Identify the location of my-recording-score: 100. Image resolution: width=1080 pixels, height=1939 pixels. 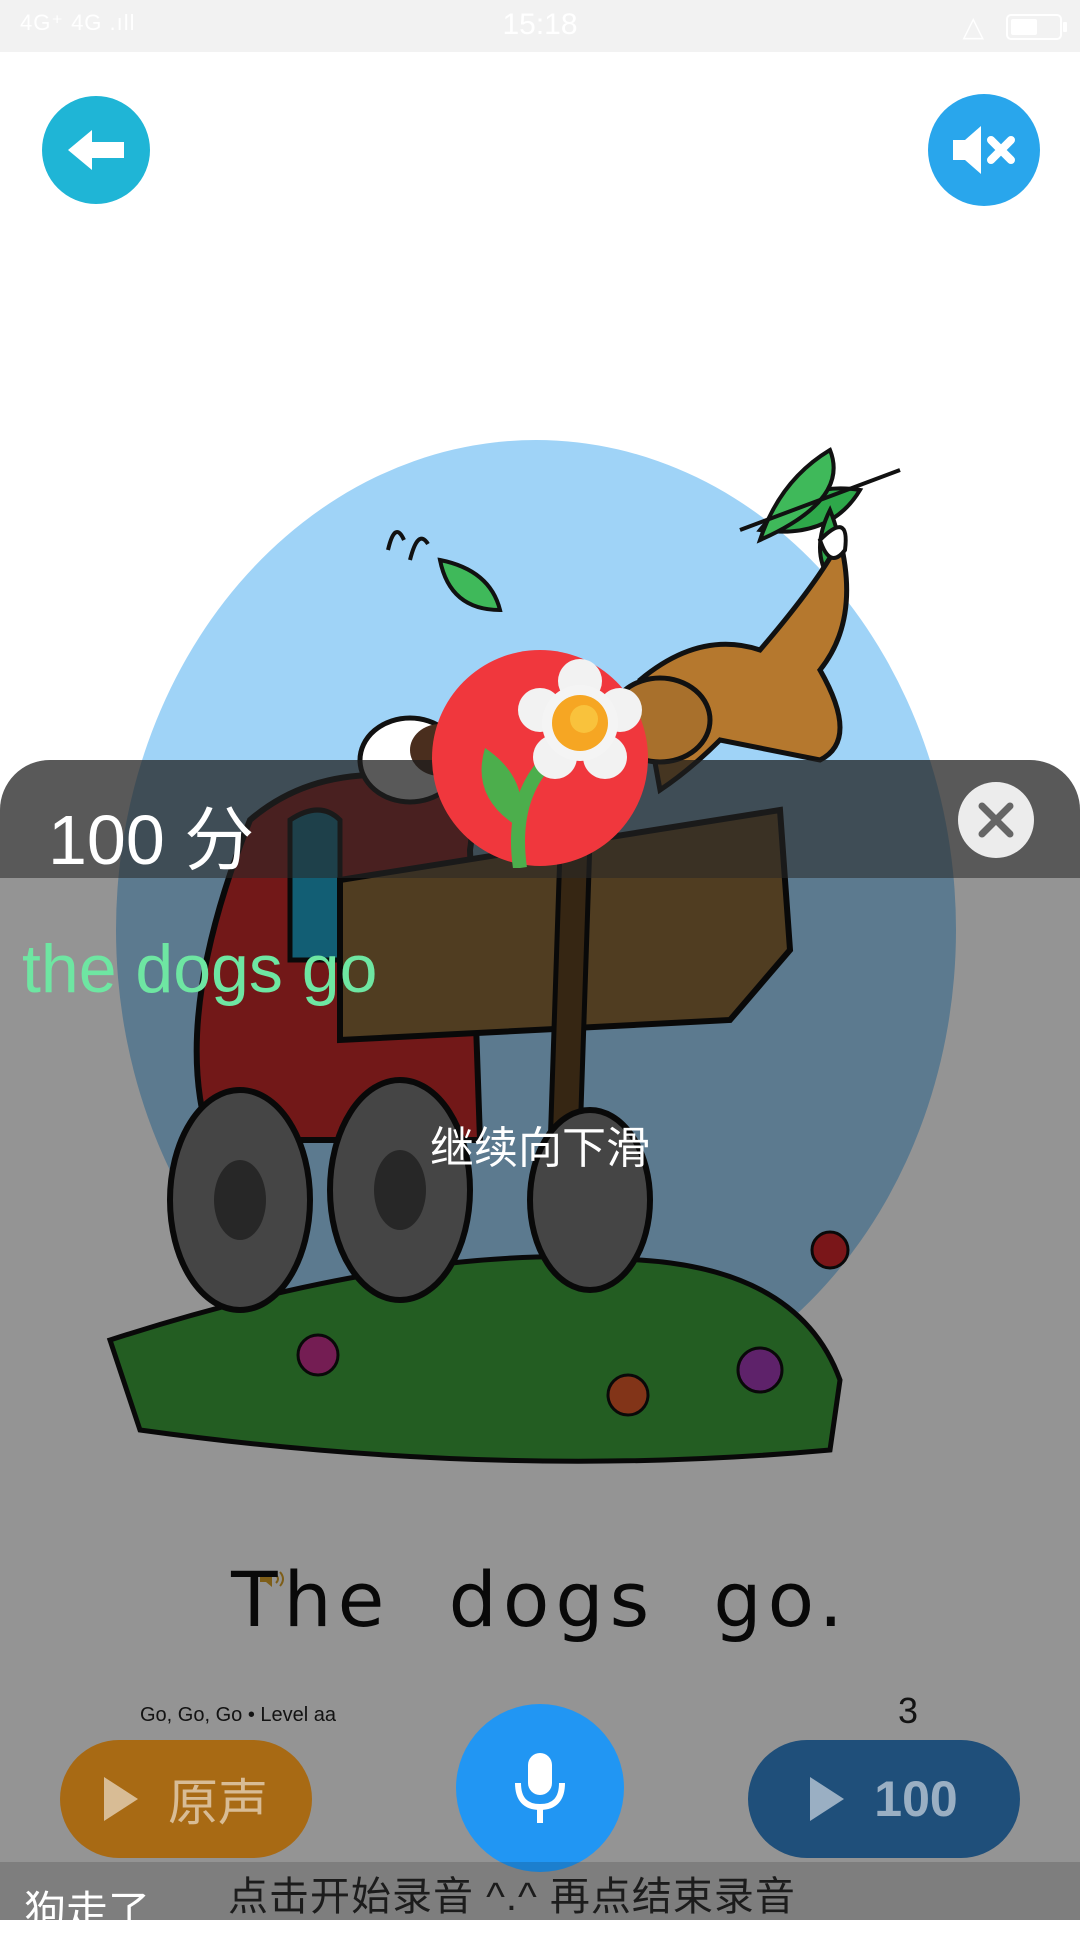
(916, 1799).